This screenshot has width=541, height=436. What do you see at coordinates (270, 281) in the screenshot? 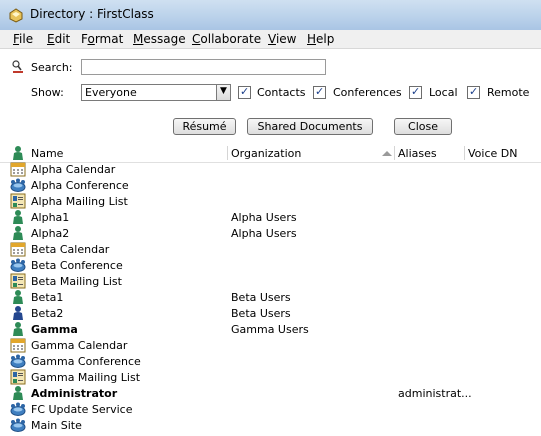
I see `list-item: Beta Mailing List` at bounding box center [270, 281].